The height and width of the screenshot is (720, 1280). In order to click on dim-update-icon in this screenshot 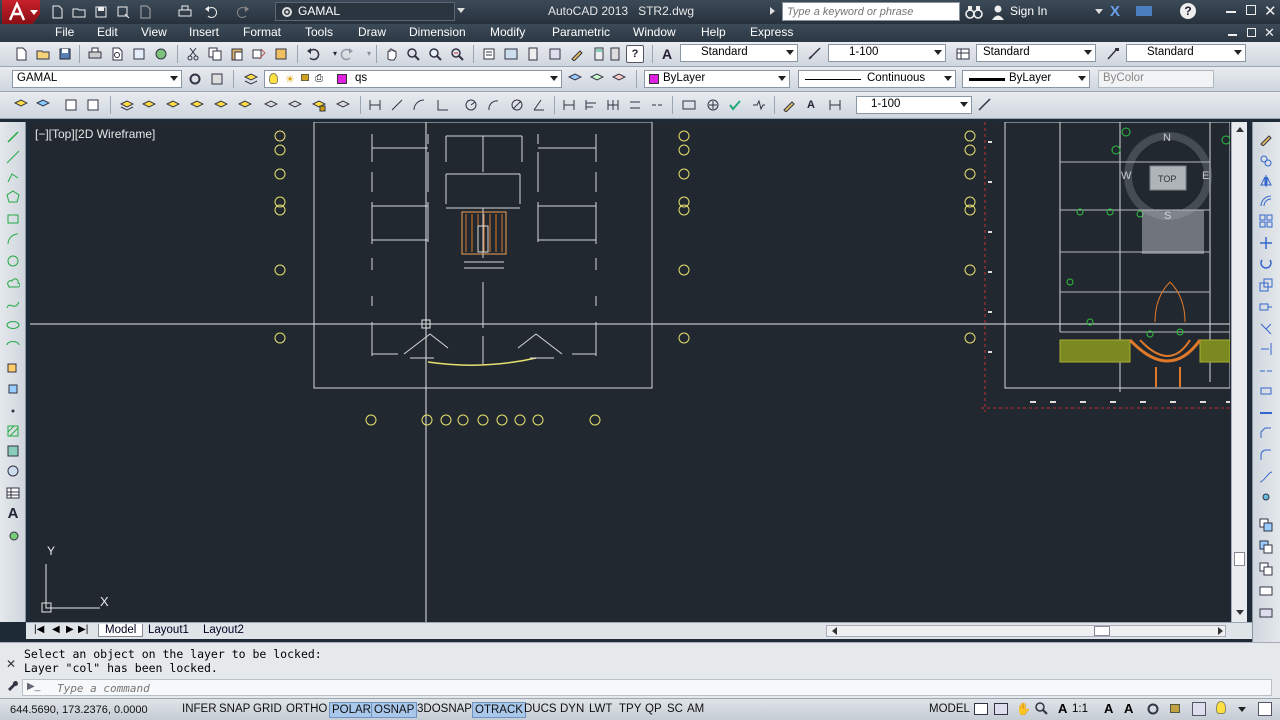, I will do `click(835, 105)`.